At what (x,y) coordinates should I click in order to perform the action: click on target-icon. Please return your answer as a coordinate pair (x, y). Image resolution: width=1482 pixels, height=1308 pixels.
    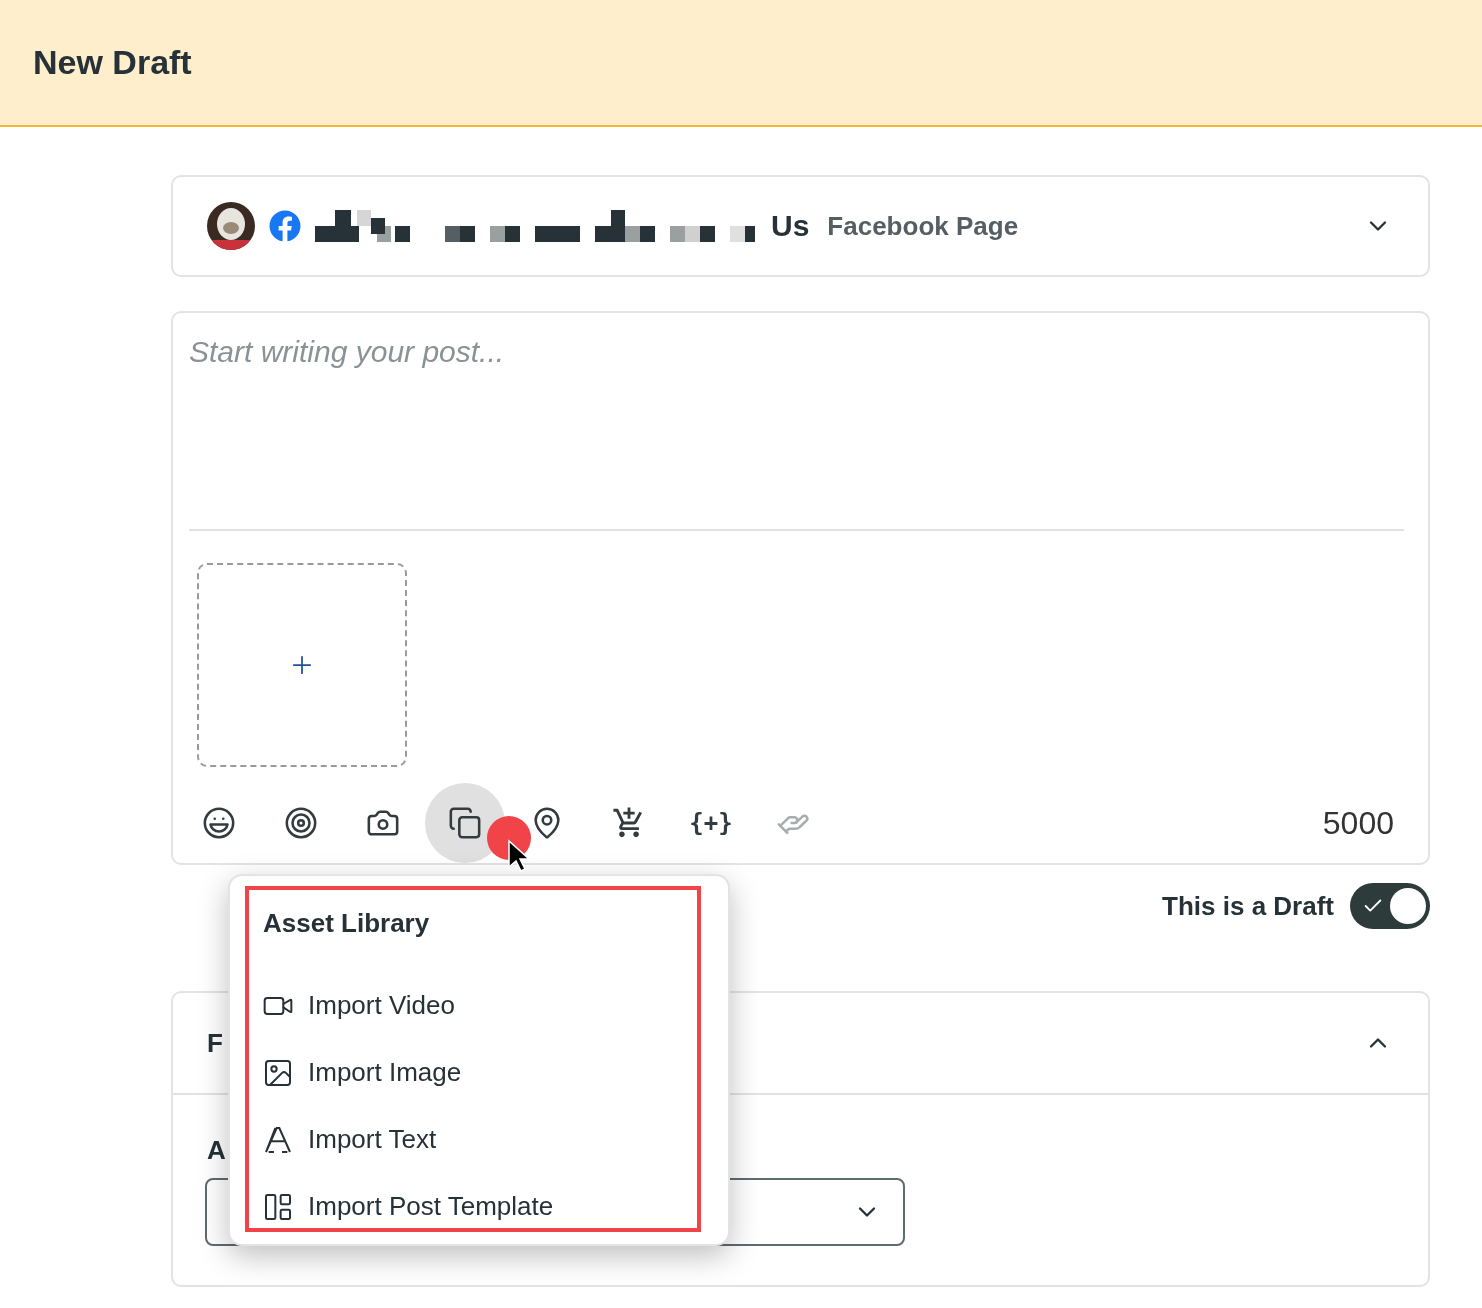
    Looking at the image, I should click on (301, 823).